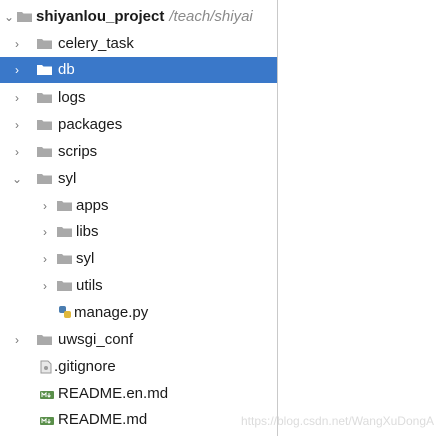 The image size is (446, 436). I want to click on tree-row-utils: › utils, so click(138, 286).